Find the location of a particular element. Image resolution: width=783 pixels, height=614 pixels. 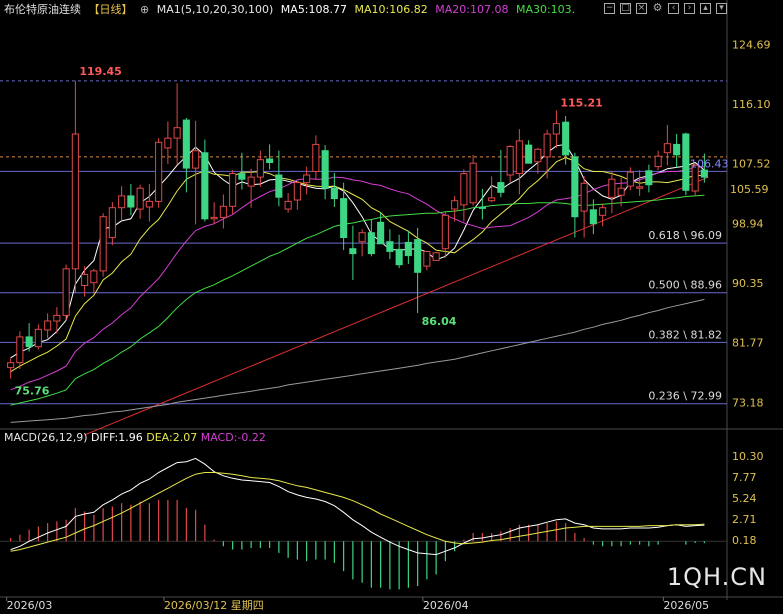

ma10-value: MA10:106.82 is located at coordinates (391, 9).